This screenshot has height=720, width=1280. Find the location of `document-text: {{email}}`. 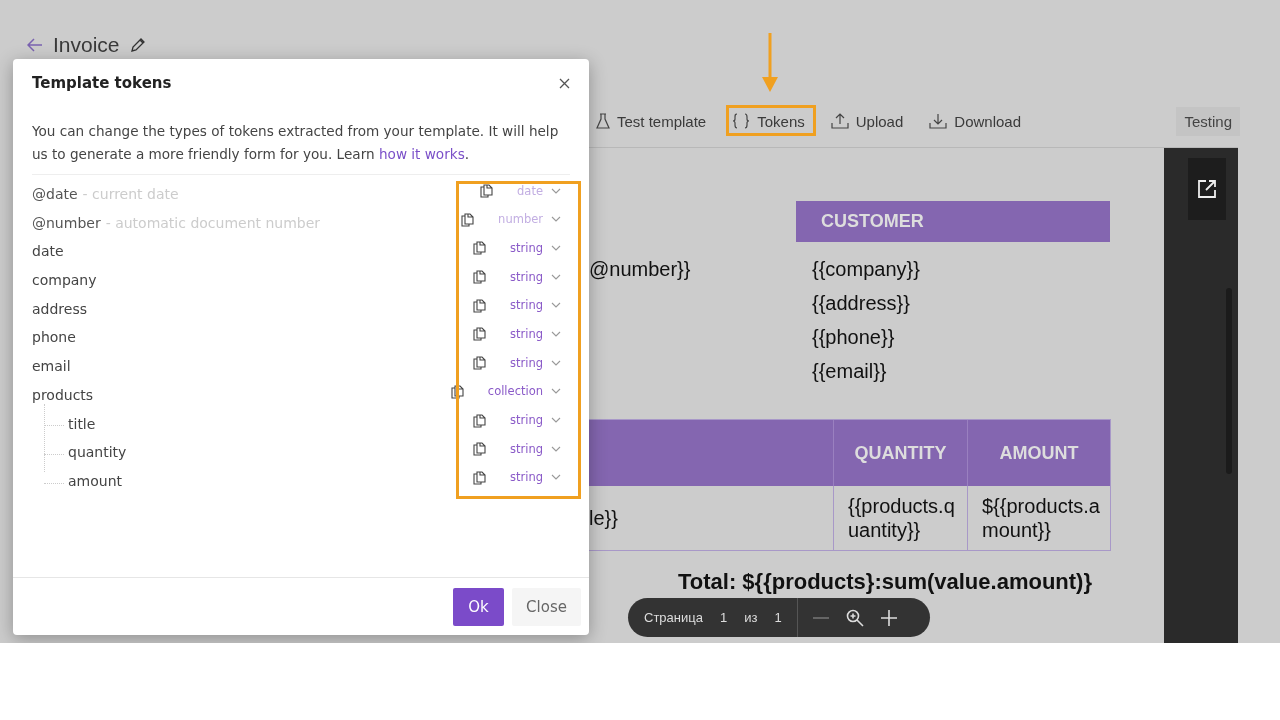

document-text: {{email}} is located at coordinates (850, 371).